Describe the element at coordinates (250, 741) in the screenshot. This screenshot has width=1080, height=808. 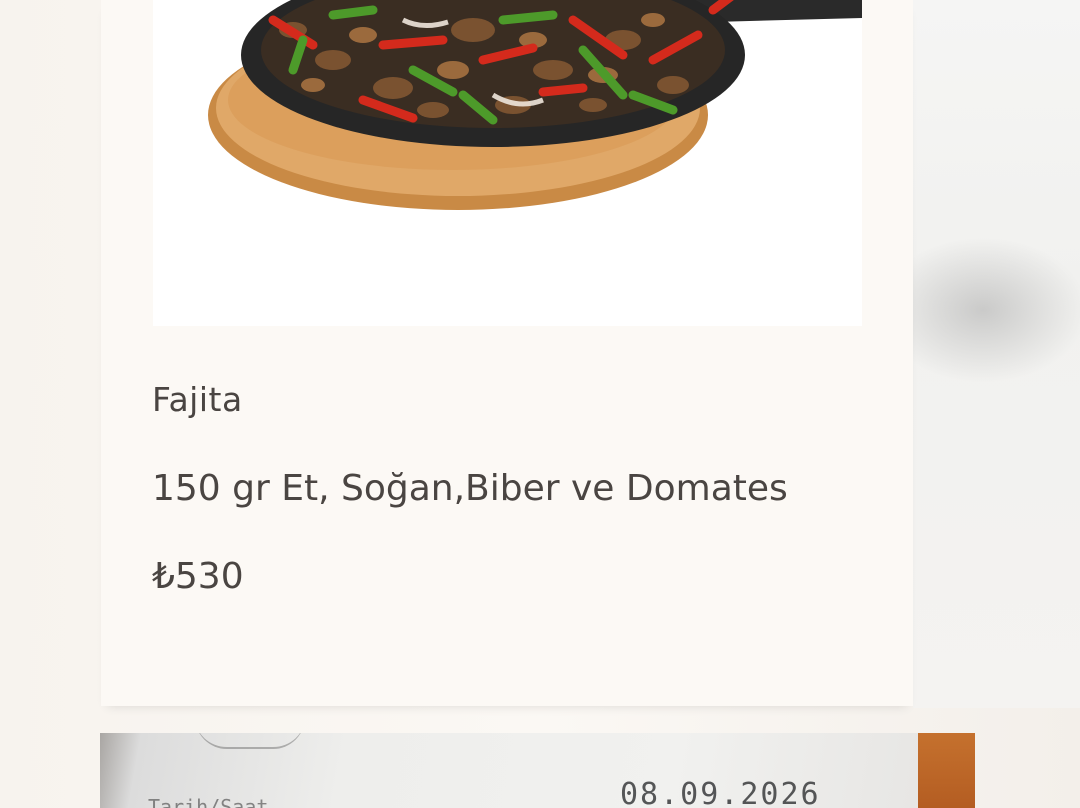
I see `receipt-stamp-mark` at that location.